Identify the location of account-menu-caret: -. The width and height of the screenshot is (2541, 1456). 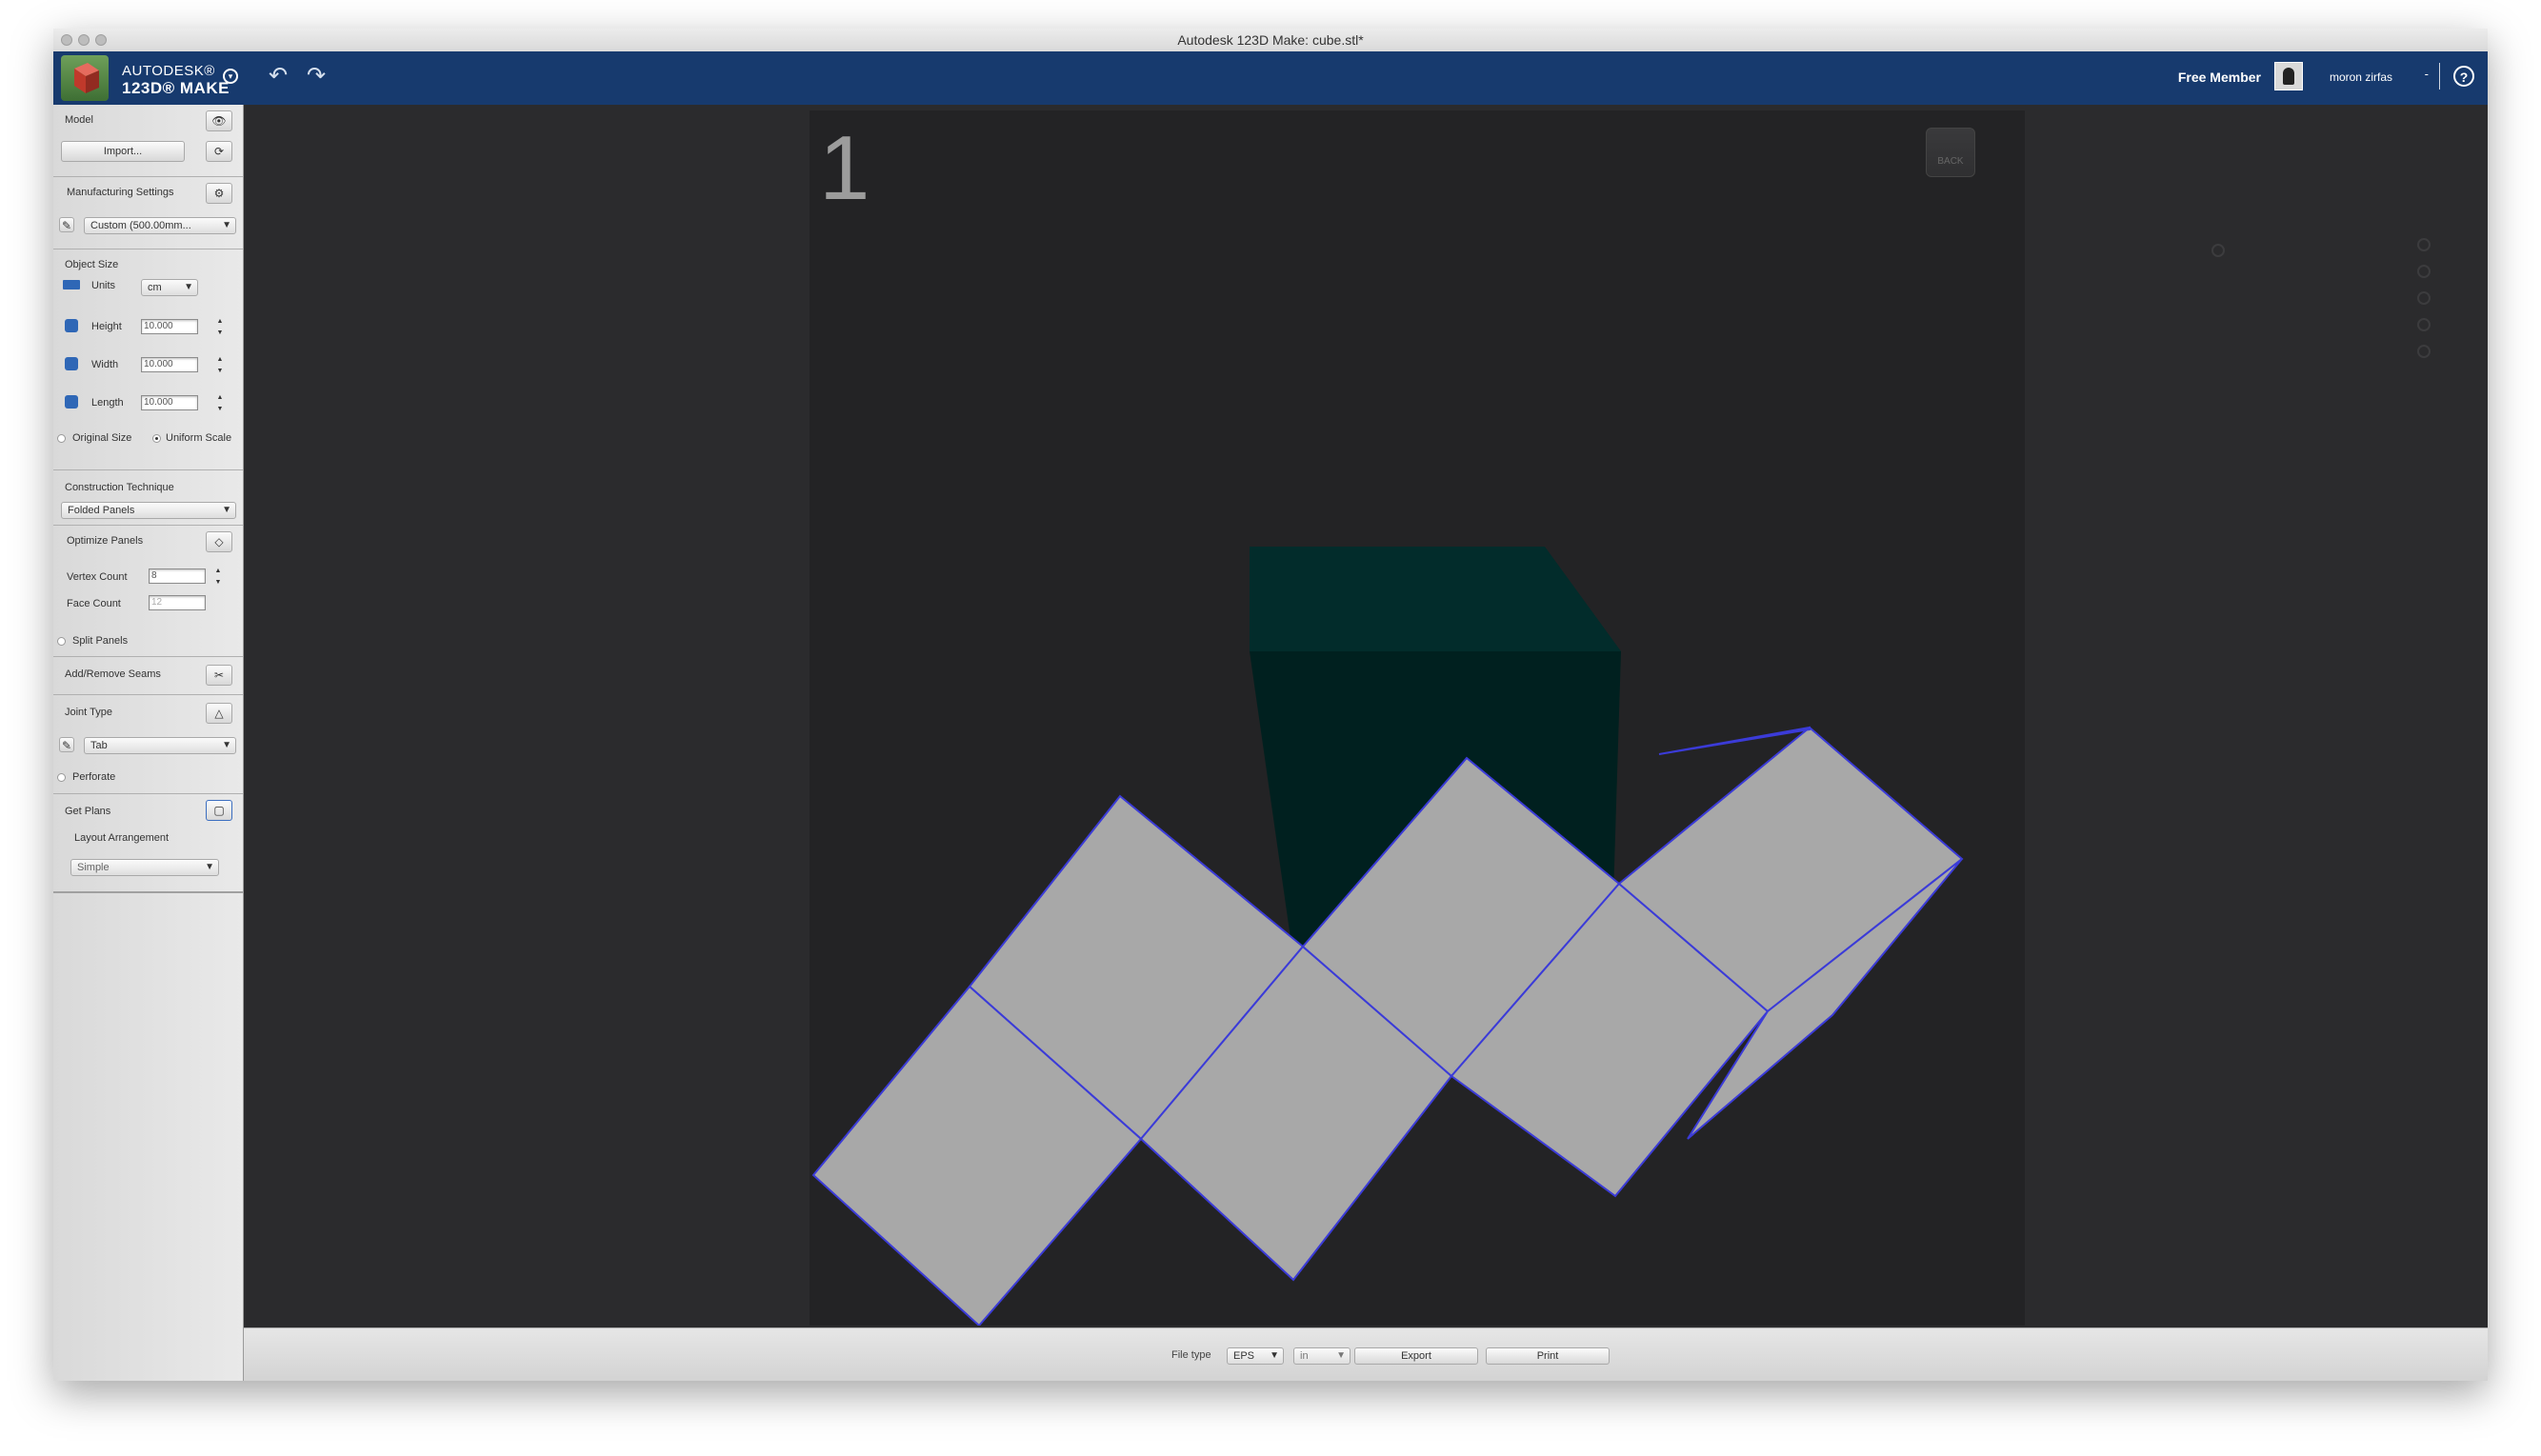
(2427, 74).